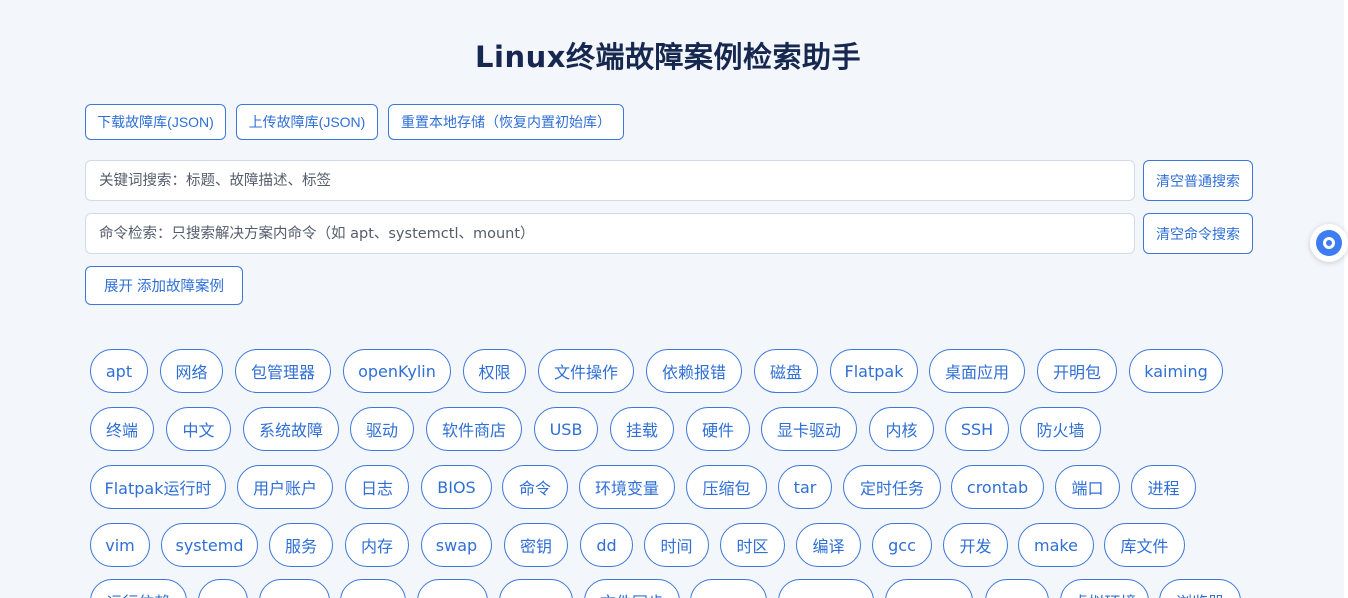  I want to click on tag-chip: 定时任务, so click(892, 487).